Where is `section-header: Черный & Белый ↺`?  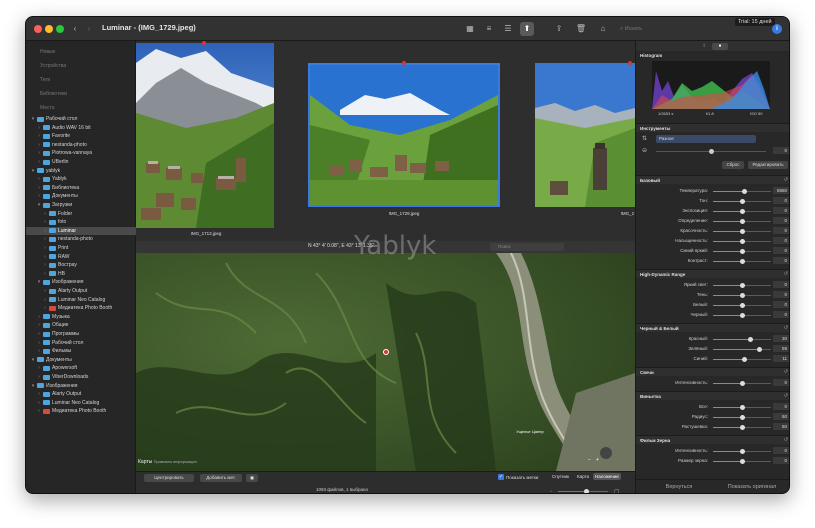
section-header: Черный & Белый ↺ is located at coordinates (712, 327).